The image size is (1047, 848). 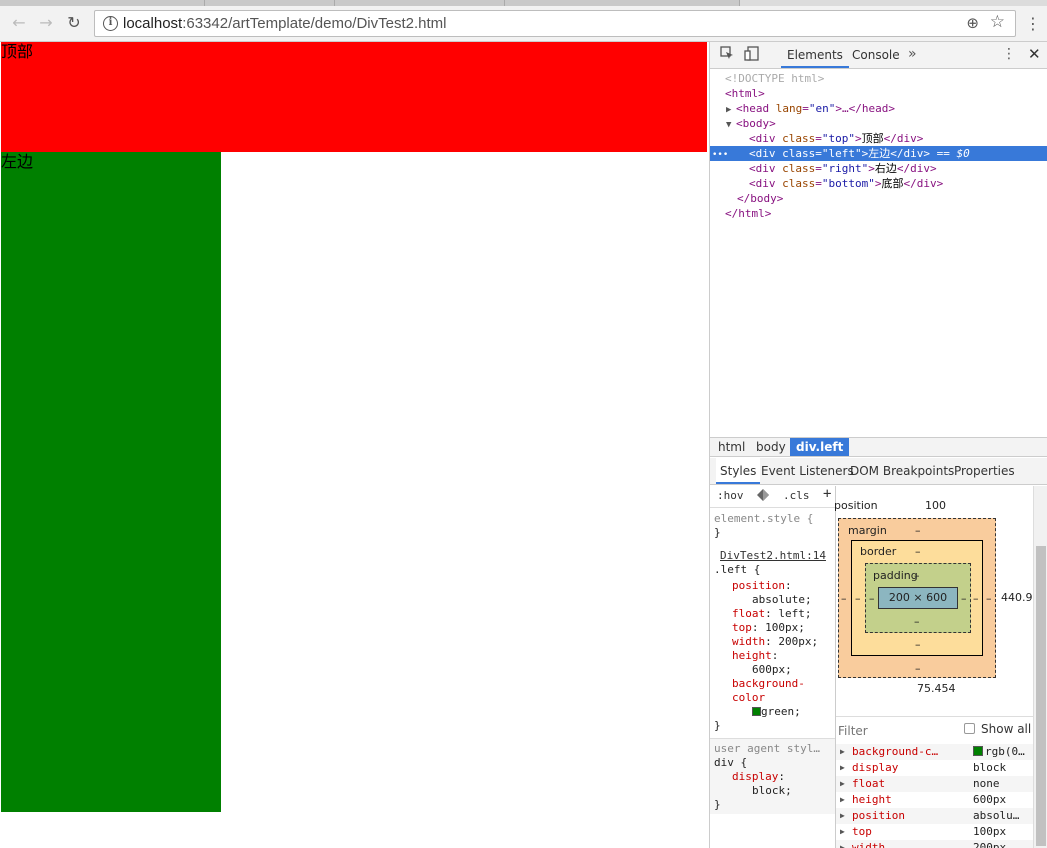 I want to click on tab-event-listeners: Event Listeners, so click(x=807, y=471).